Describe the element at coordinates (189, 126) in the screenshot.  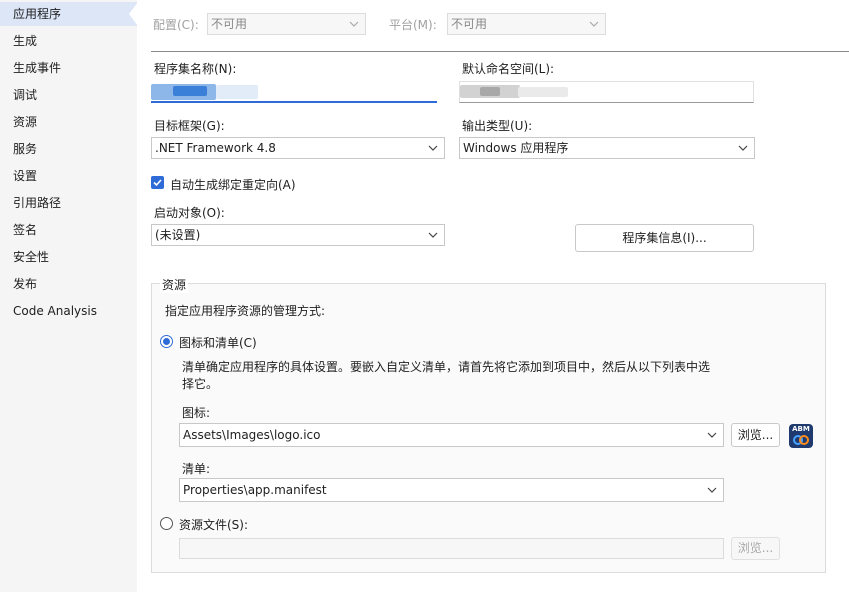
I see `target-framework-label: 目标框架(G):` at that location.